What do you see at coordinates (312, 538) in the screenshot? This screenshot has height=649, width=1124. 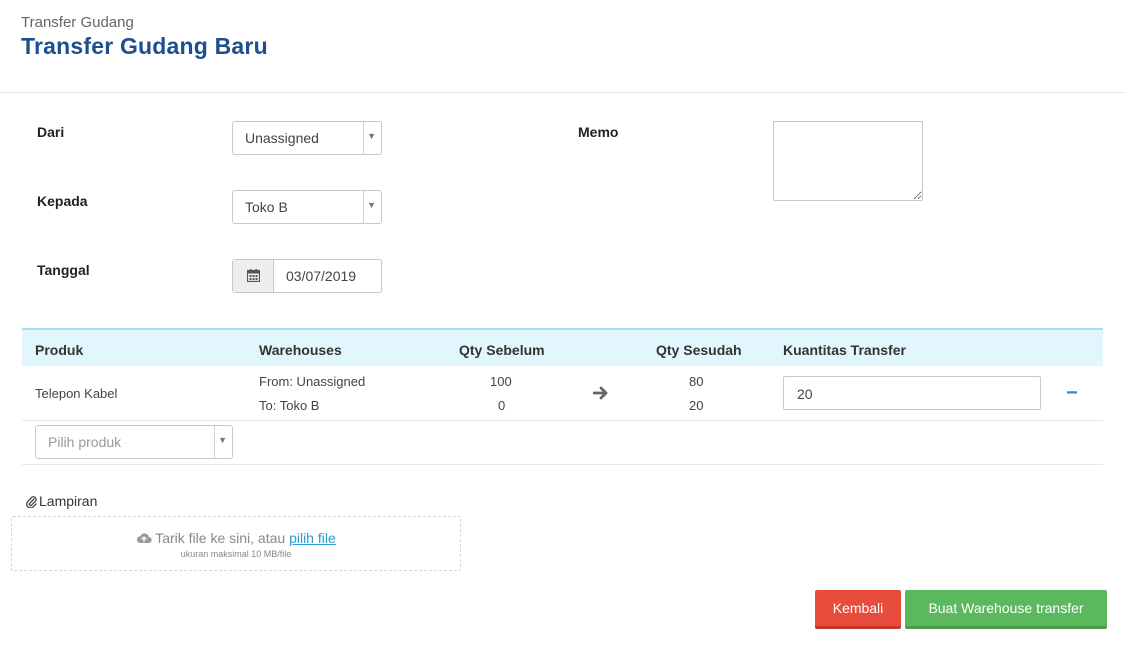 I see `pick-file-link: pilih file` at bounding box center [312, 538].